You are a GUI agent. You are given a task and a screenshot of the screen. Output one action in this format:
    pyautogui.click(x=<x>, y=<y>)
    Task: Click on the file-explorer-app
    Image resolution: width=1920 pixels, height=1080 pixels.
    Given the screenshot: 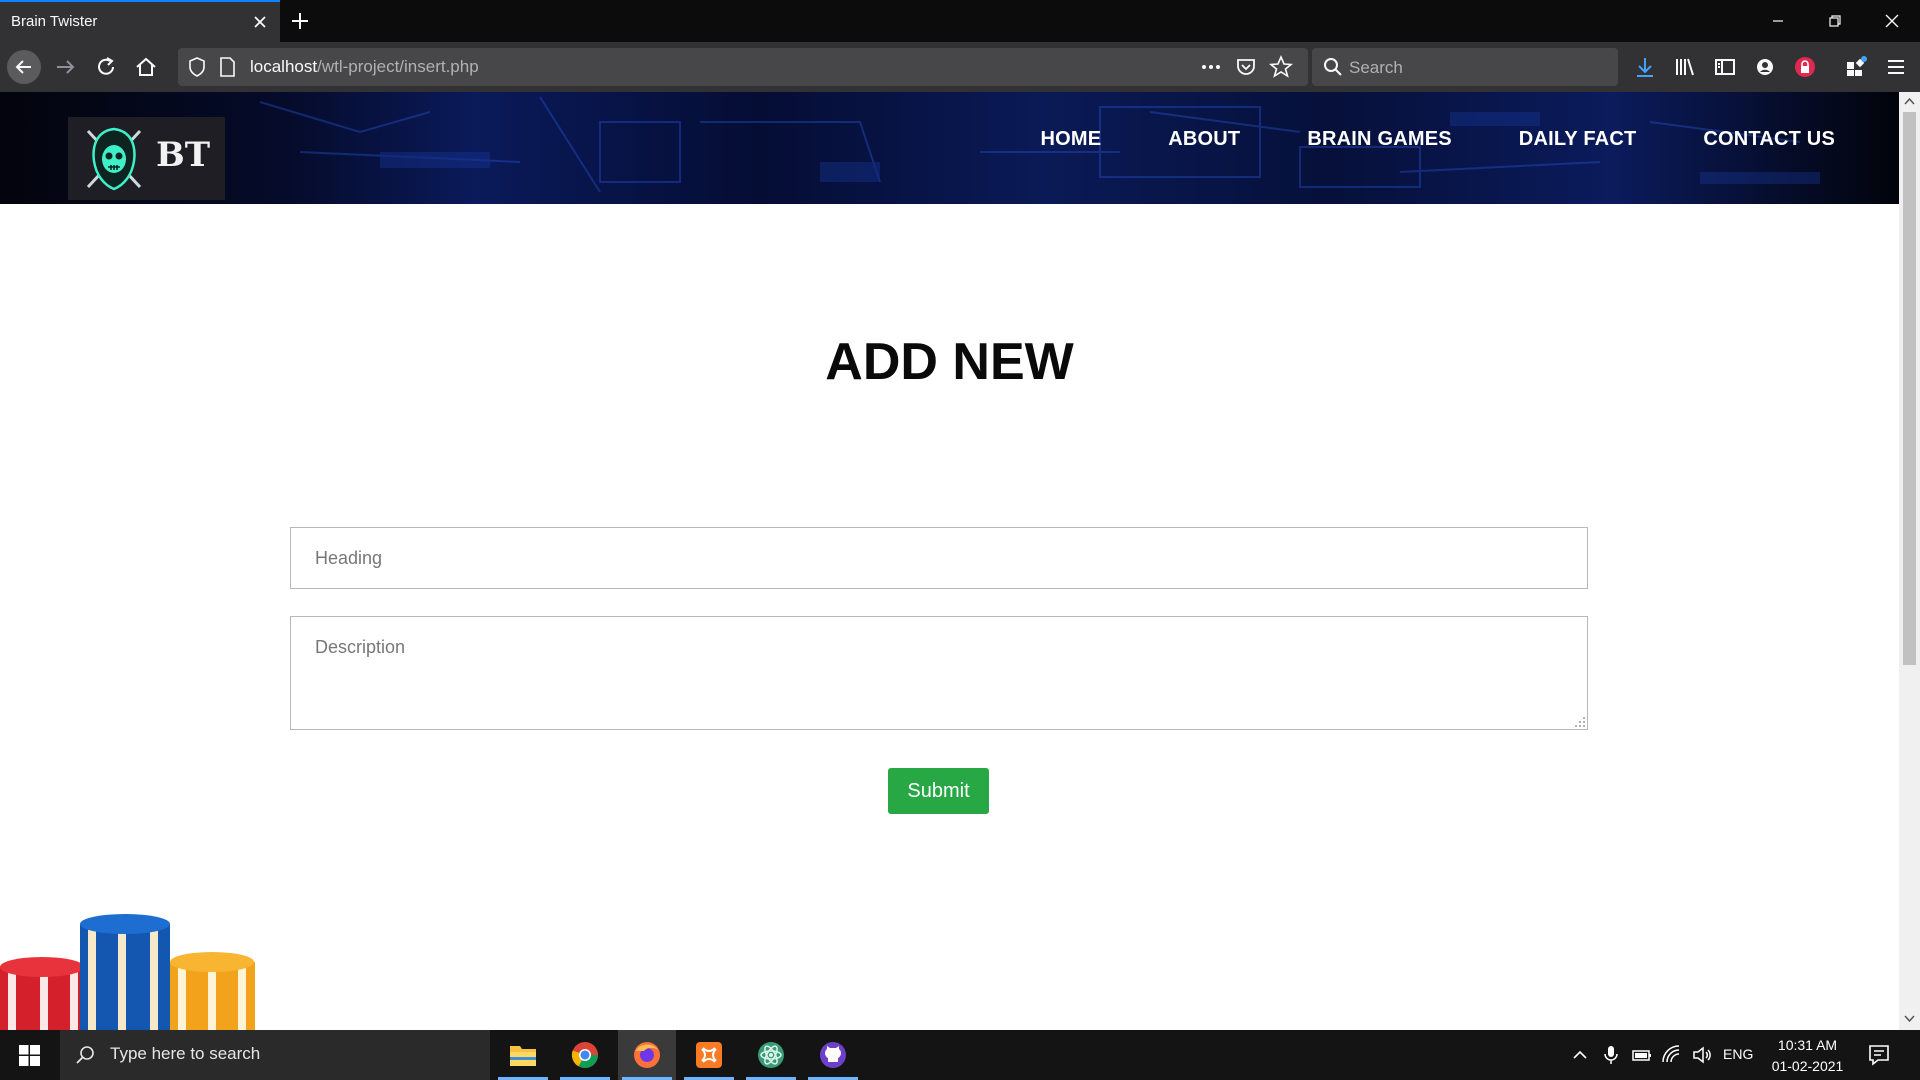 What is the action you would take?
    pyautogui.click(x=523, y=1055)
    